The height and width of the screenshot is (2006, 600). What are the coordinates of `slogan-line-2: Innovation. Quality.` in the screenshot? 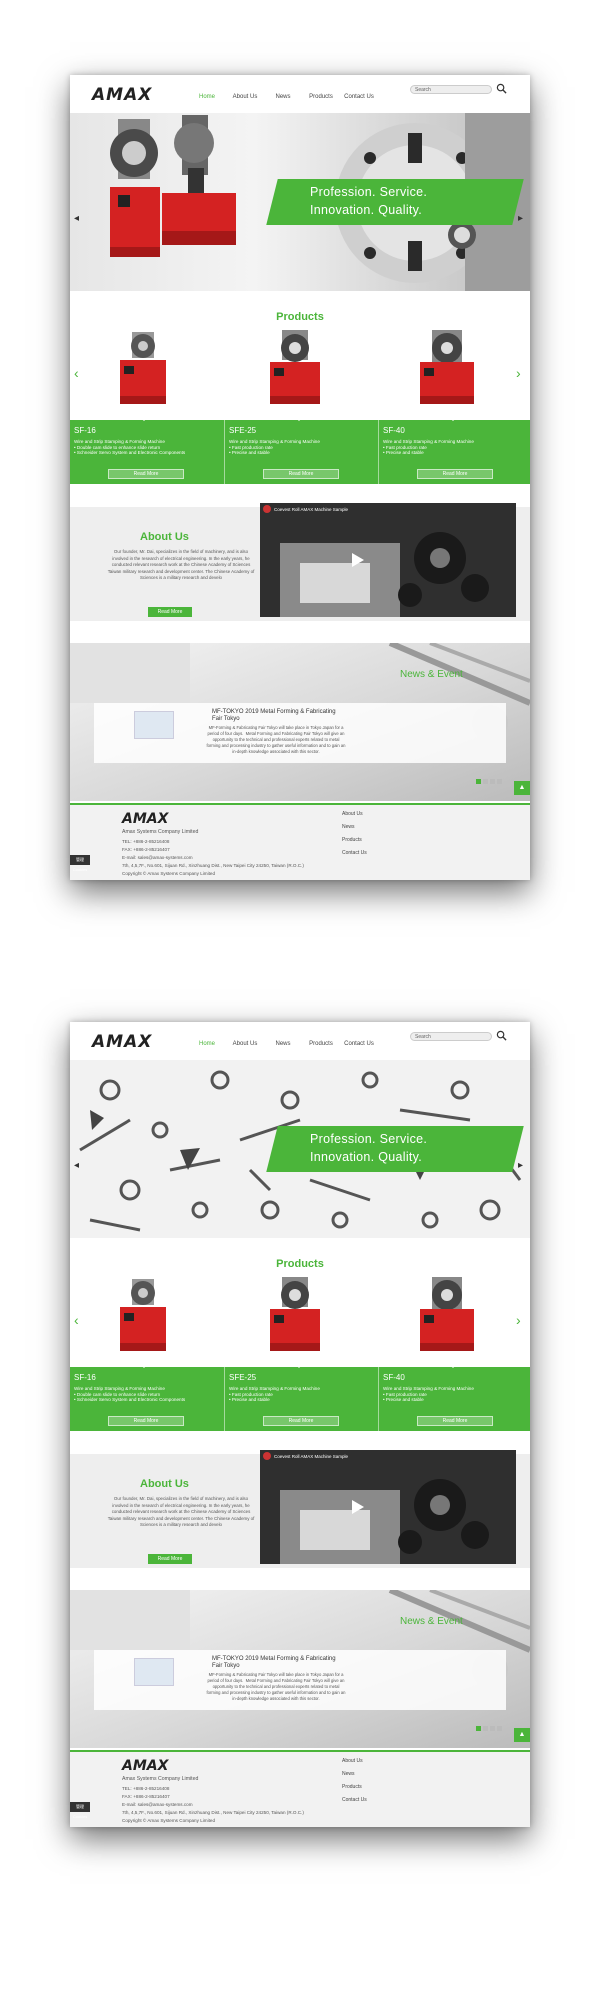 It's located at (366, 210).